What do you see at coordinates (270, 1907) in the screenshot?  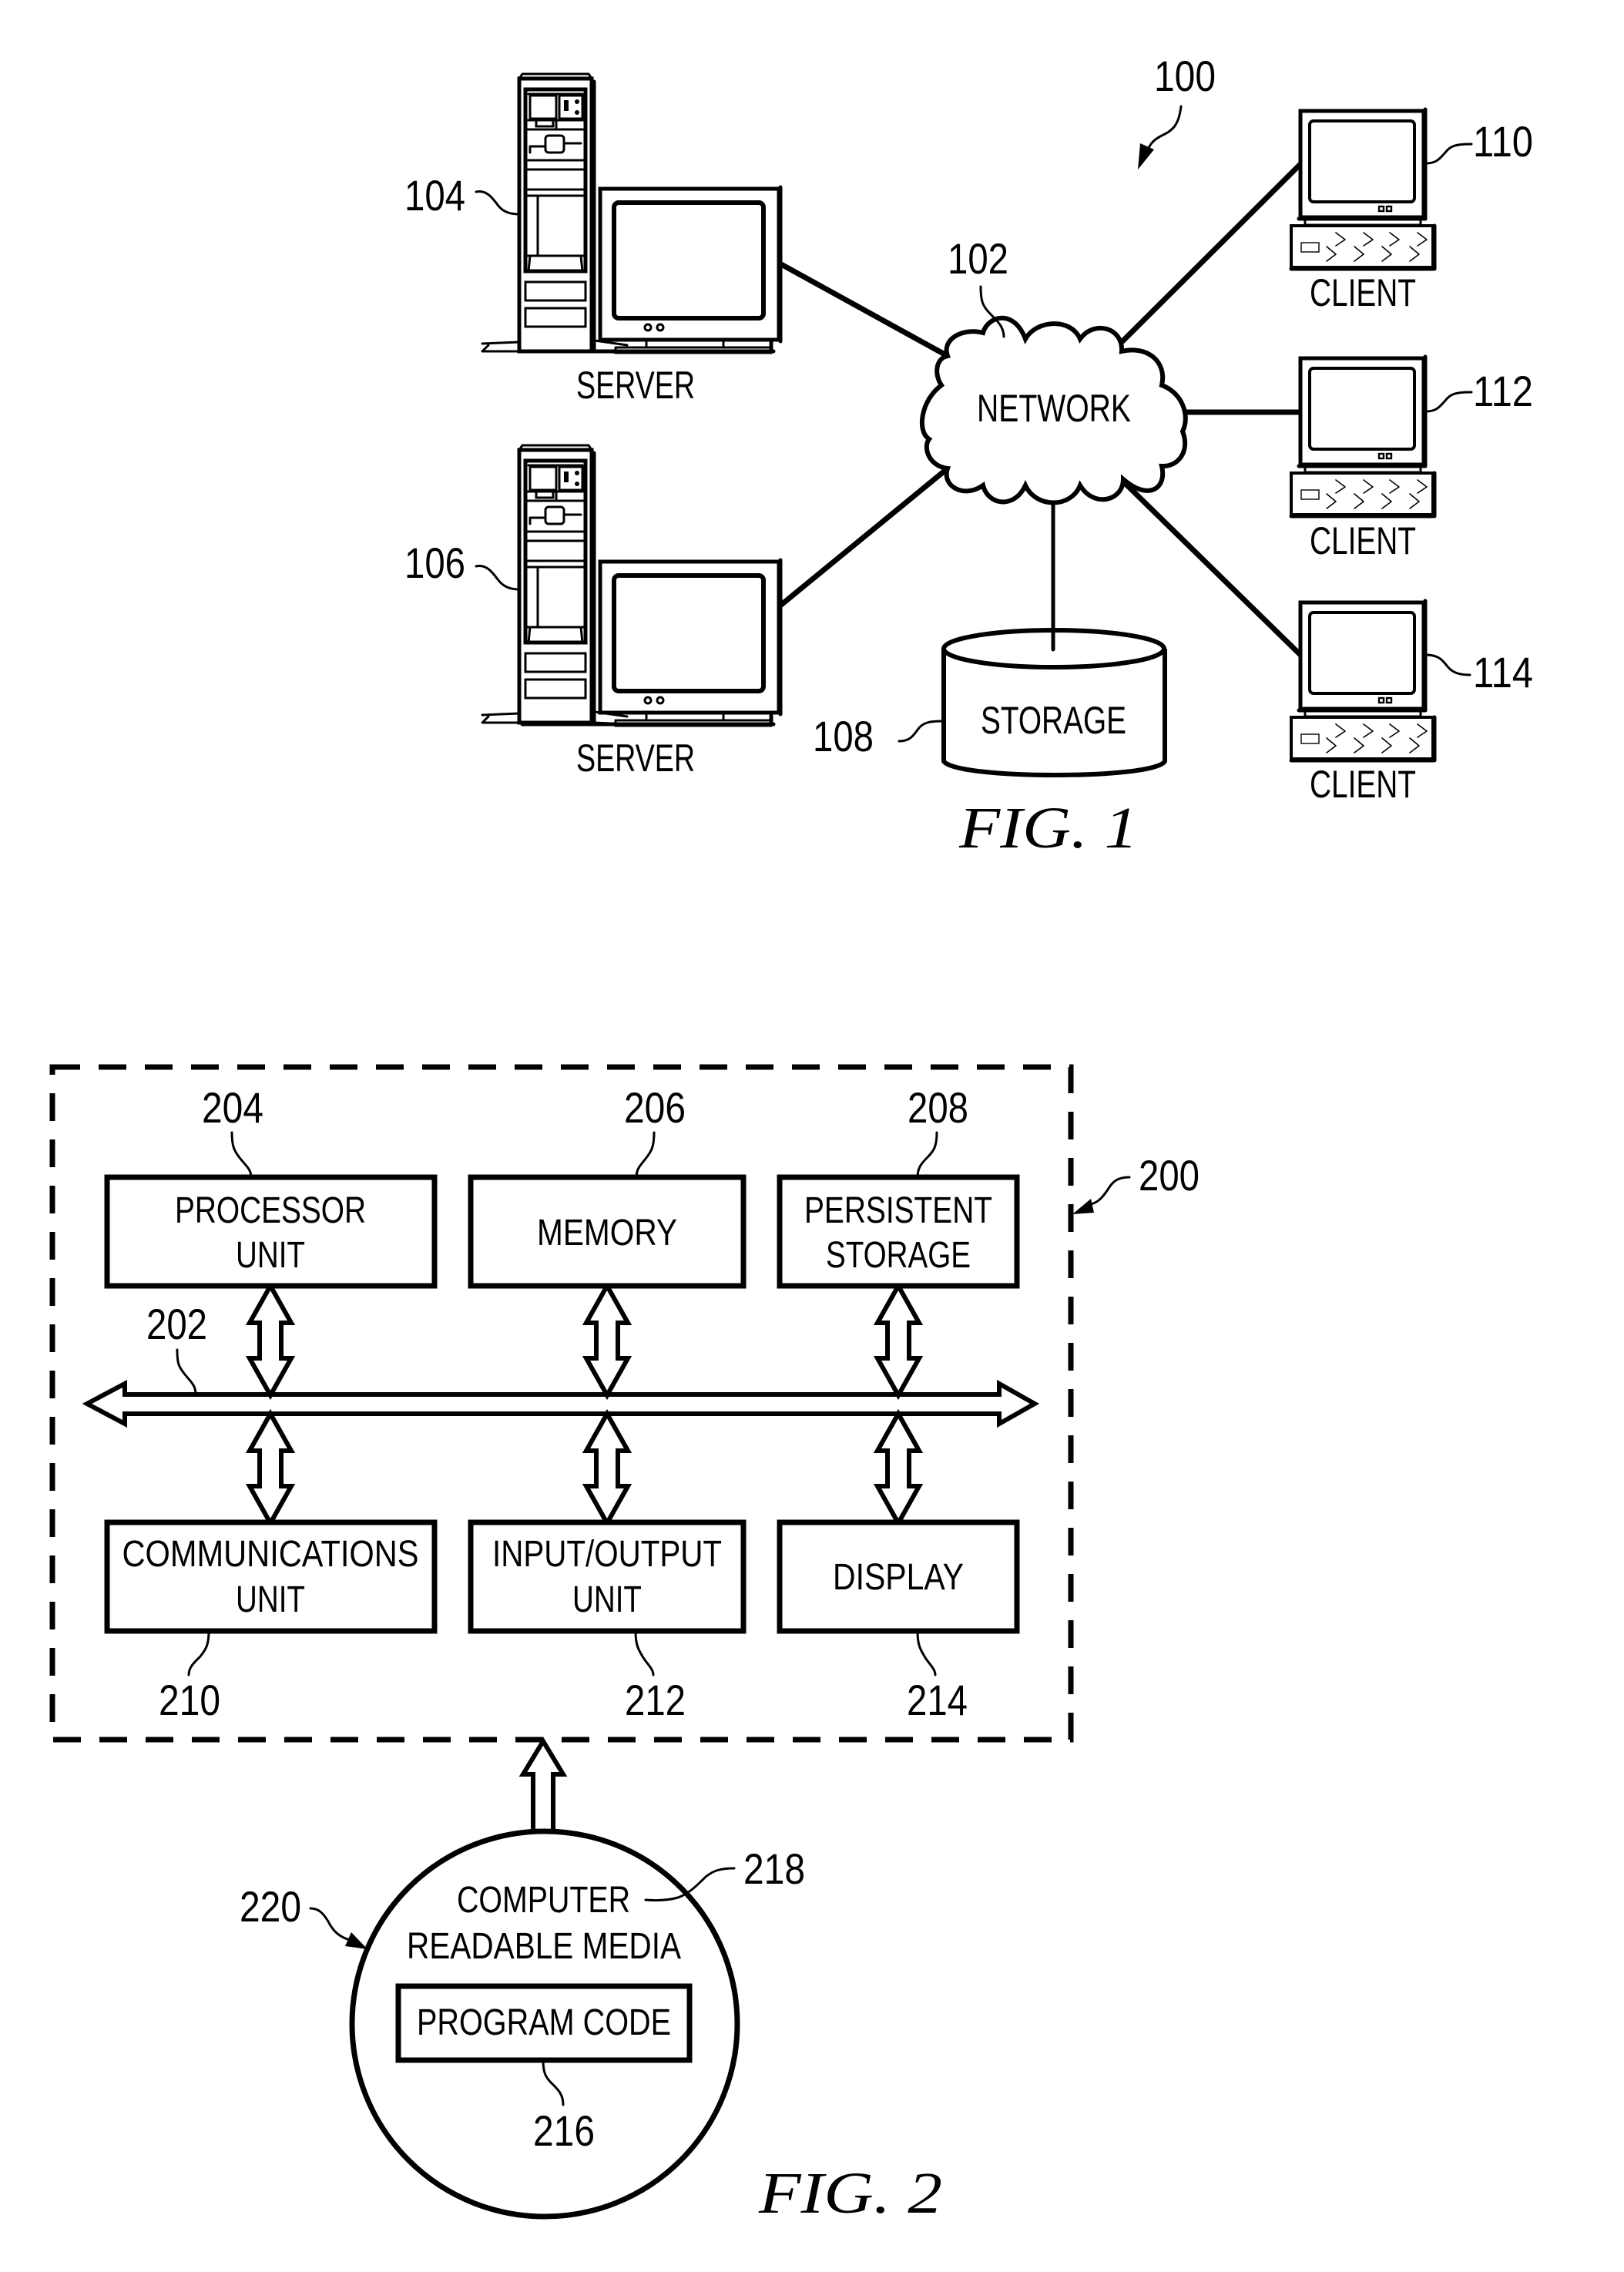 I see `ref-220: 220` at bounding box center [270, 1907].